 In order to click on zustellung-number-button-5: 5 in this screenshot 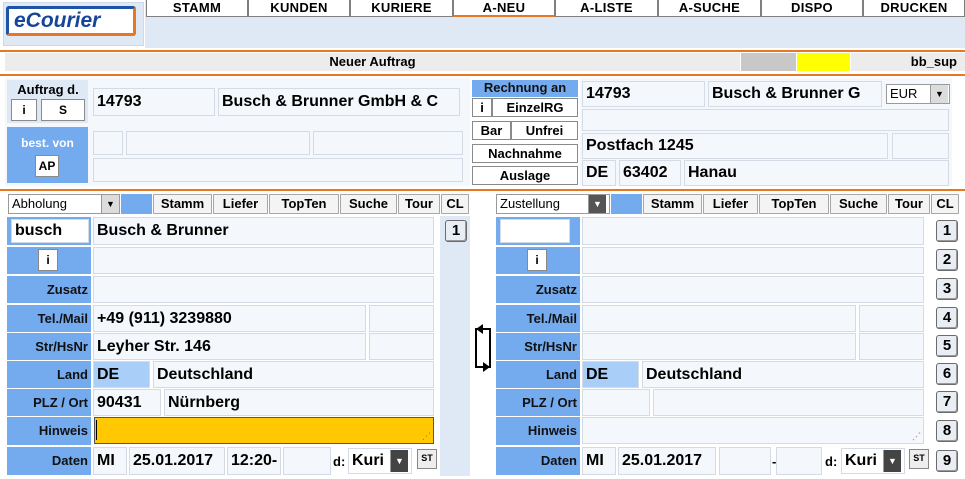, I will do `click(947, 346)`.